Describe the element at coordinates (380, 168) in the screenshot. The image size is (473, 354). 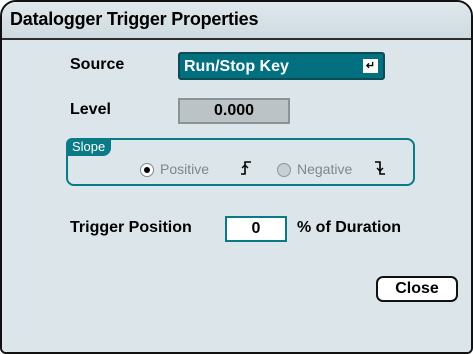
I see `falling-edge-icon` at that location.